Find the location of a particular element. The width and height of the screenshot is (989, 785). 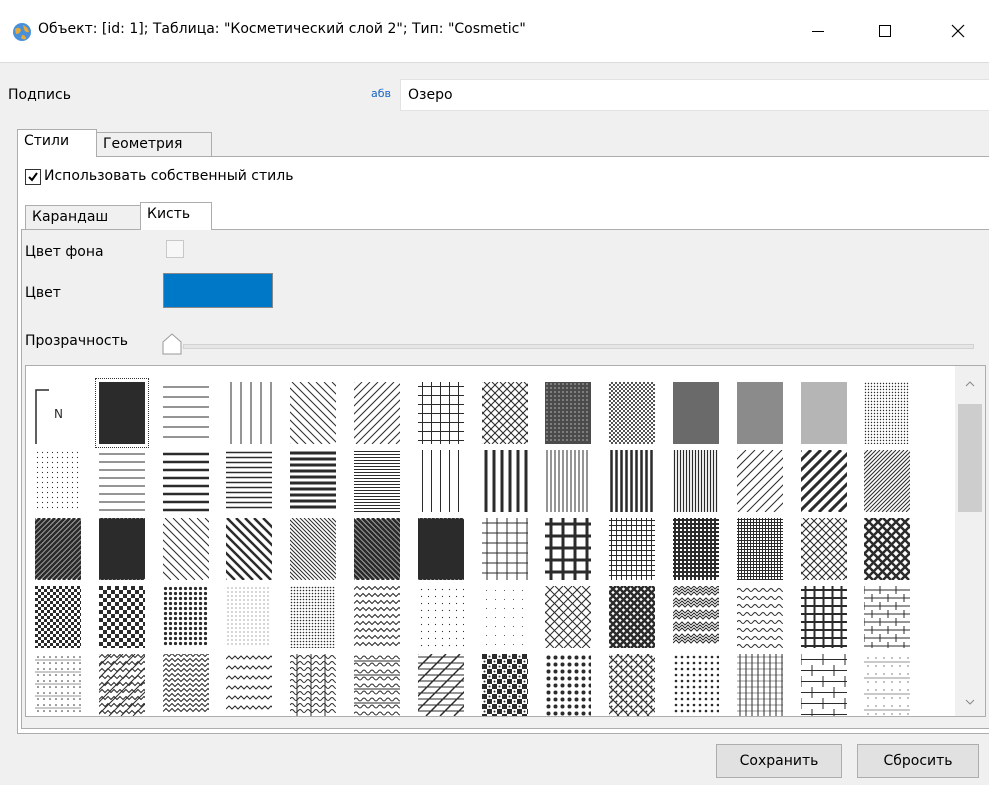

scroll-thumb is located at coordinates (970, 458).